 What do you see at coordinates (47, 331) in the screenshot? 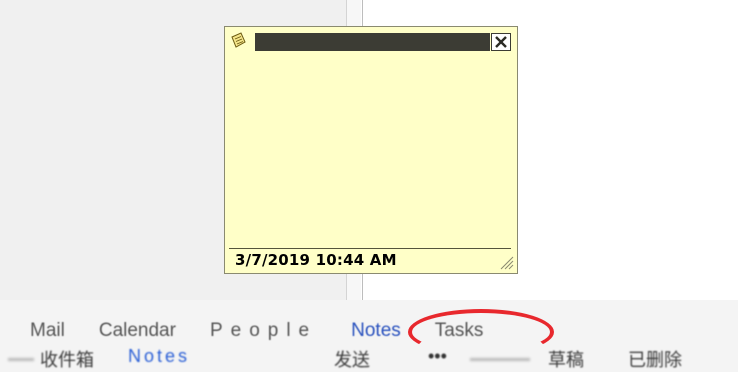
I see `nav-item-mail: Mail` at bounding box center [47, 331].